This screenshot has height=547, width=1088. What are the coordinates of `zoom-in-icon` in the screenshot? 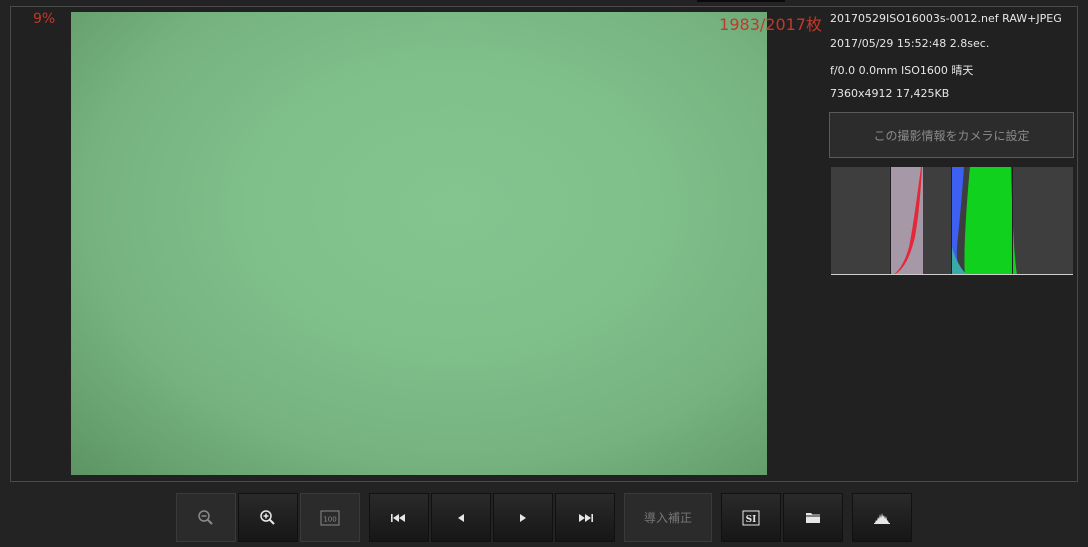 It's located at (267, 517).